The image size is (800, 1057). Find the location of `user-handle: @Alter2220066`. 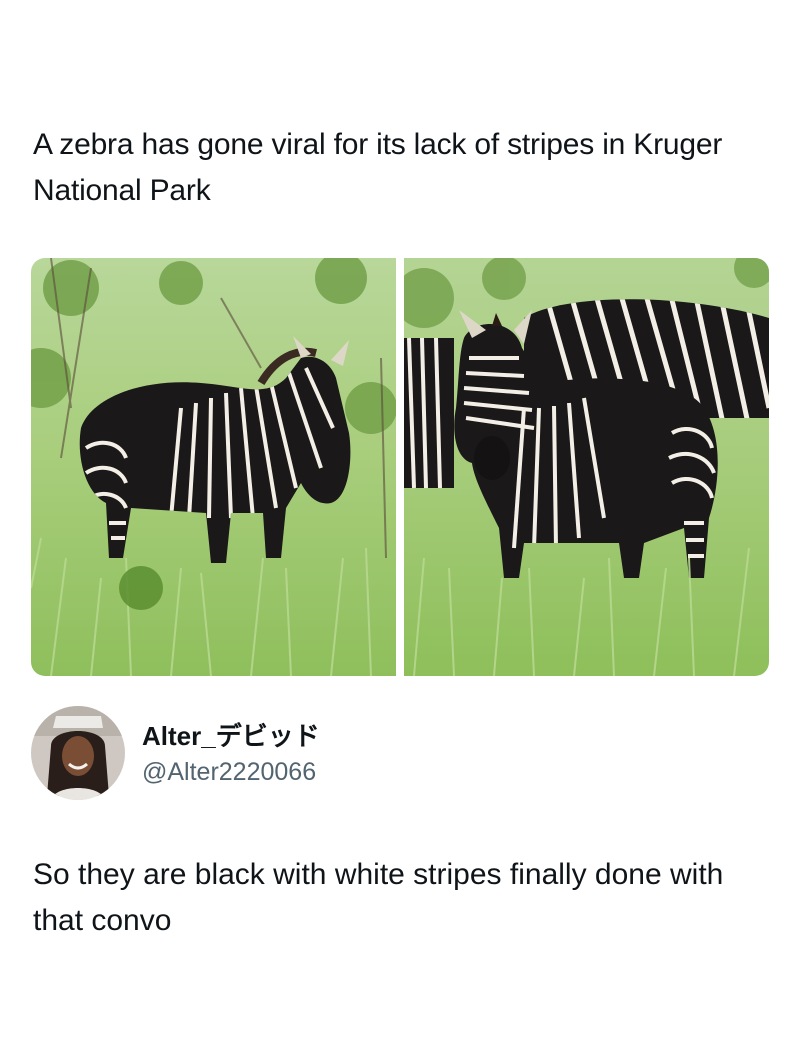

user-handle: @Alter2220066 is located at coordinates (229, 772).